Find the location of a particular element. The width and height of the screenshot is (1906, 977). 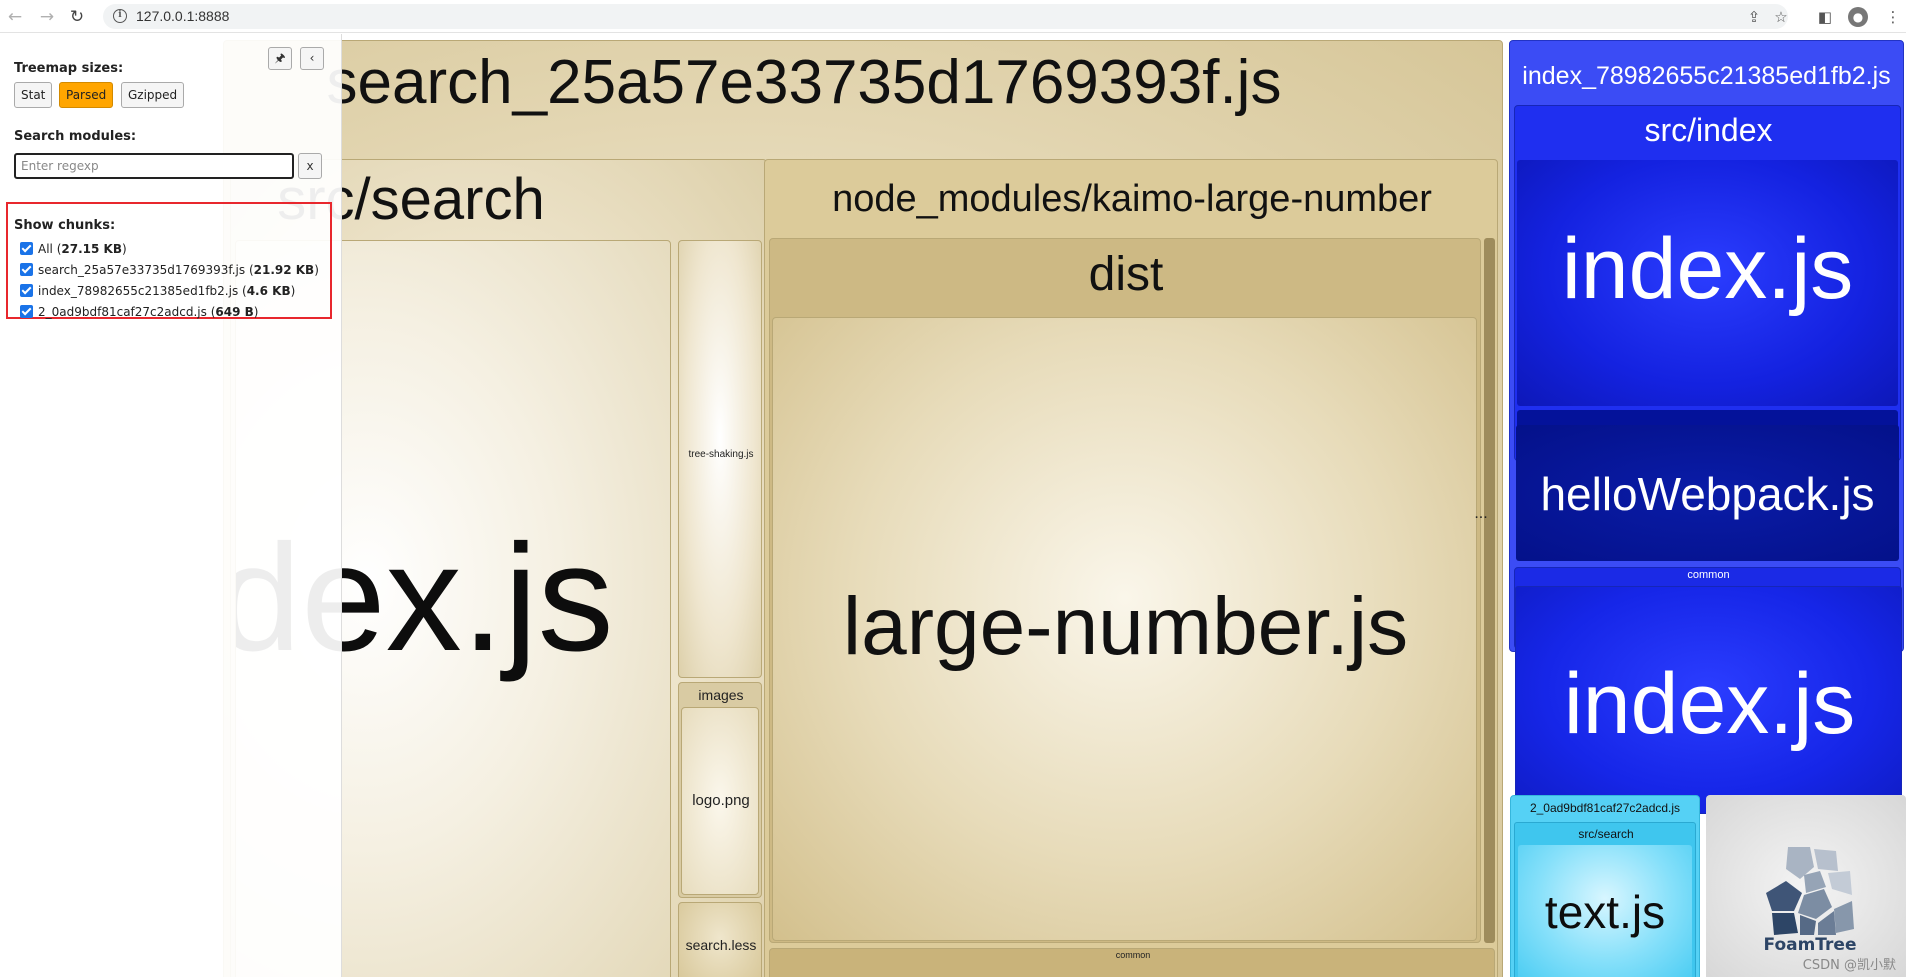

pin-icon: 🖈 is located at coordinates (280, 58).